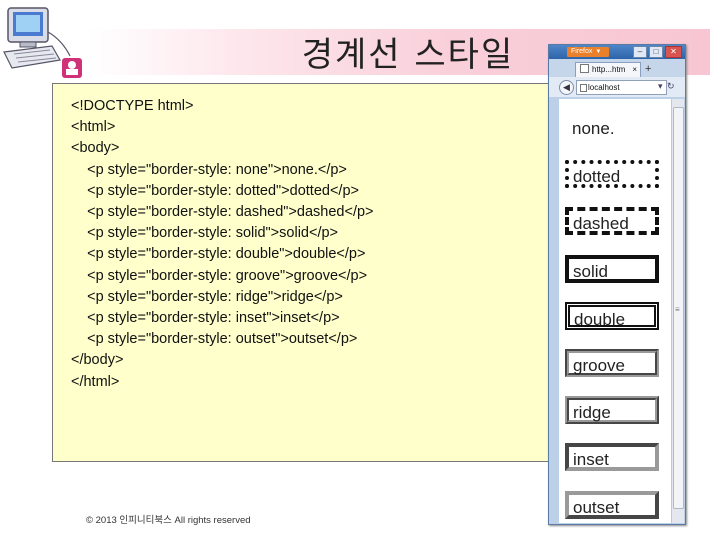 The image size is (720, 540). Describe the element at coordinates (45, 41) in the screenshot. I see `computer-clipart-icon` at that location.